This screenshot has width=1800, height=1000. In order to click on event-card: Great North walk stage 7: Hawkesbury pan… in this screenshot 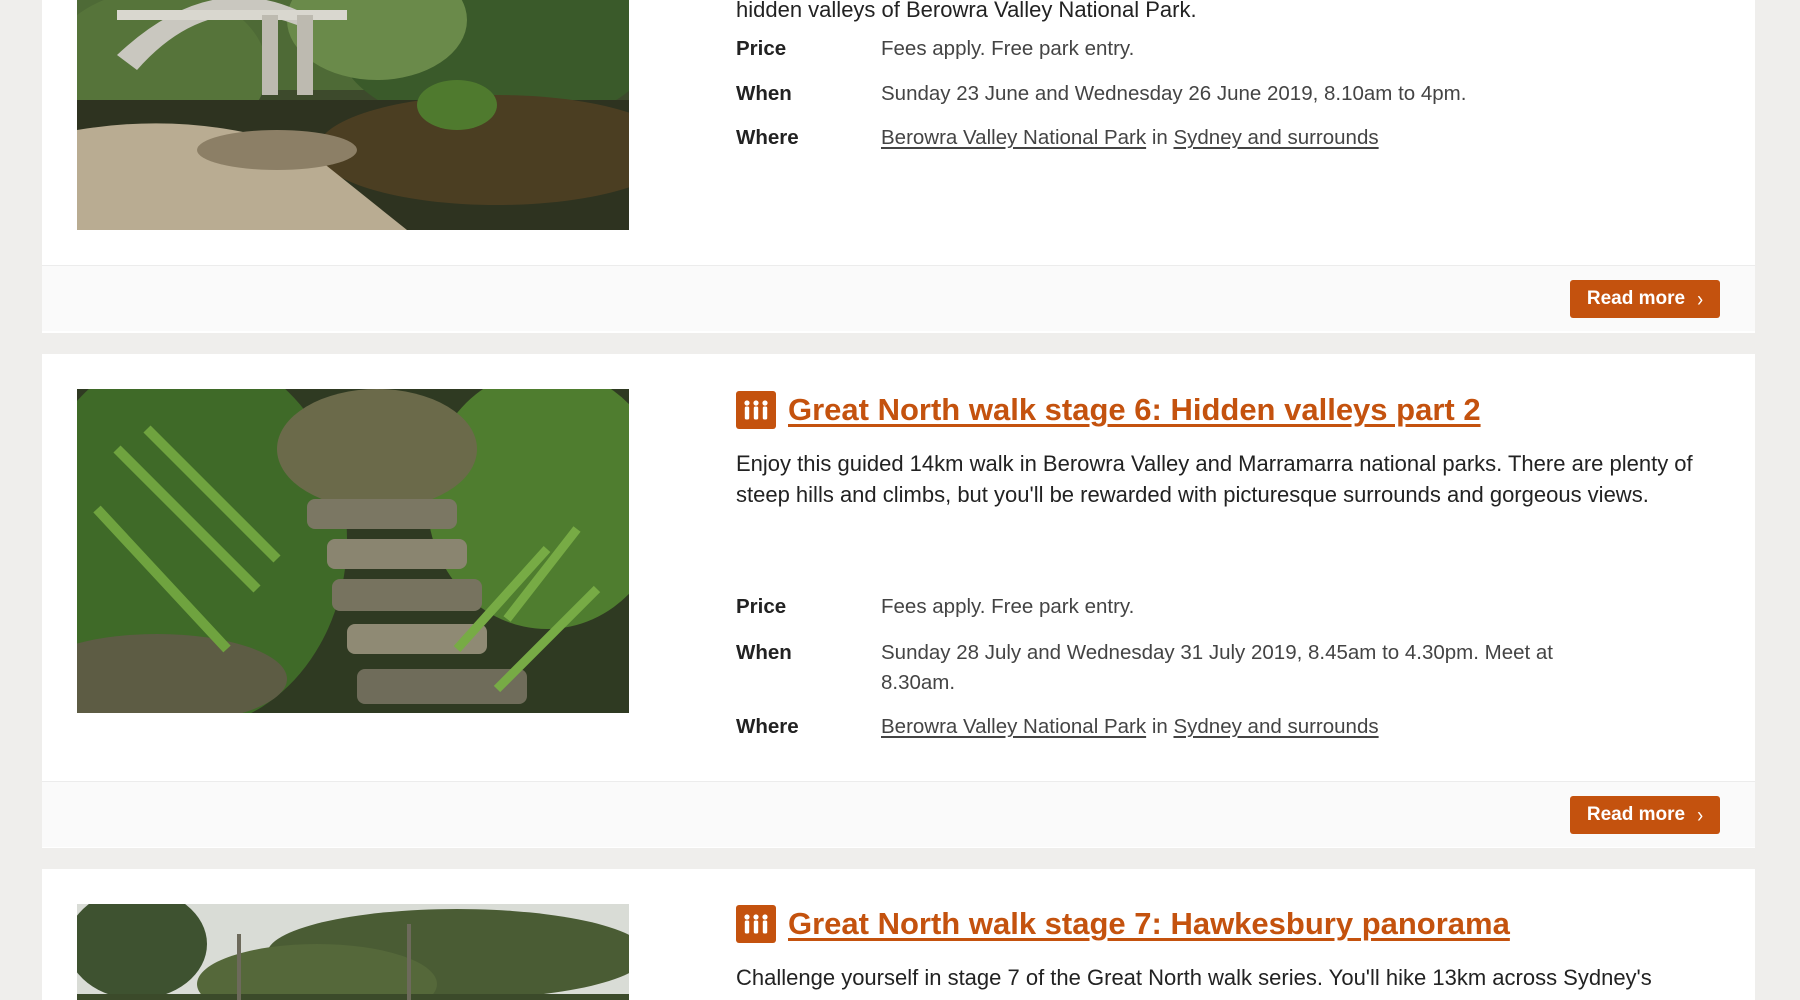, I will do `click(898, 934)`.